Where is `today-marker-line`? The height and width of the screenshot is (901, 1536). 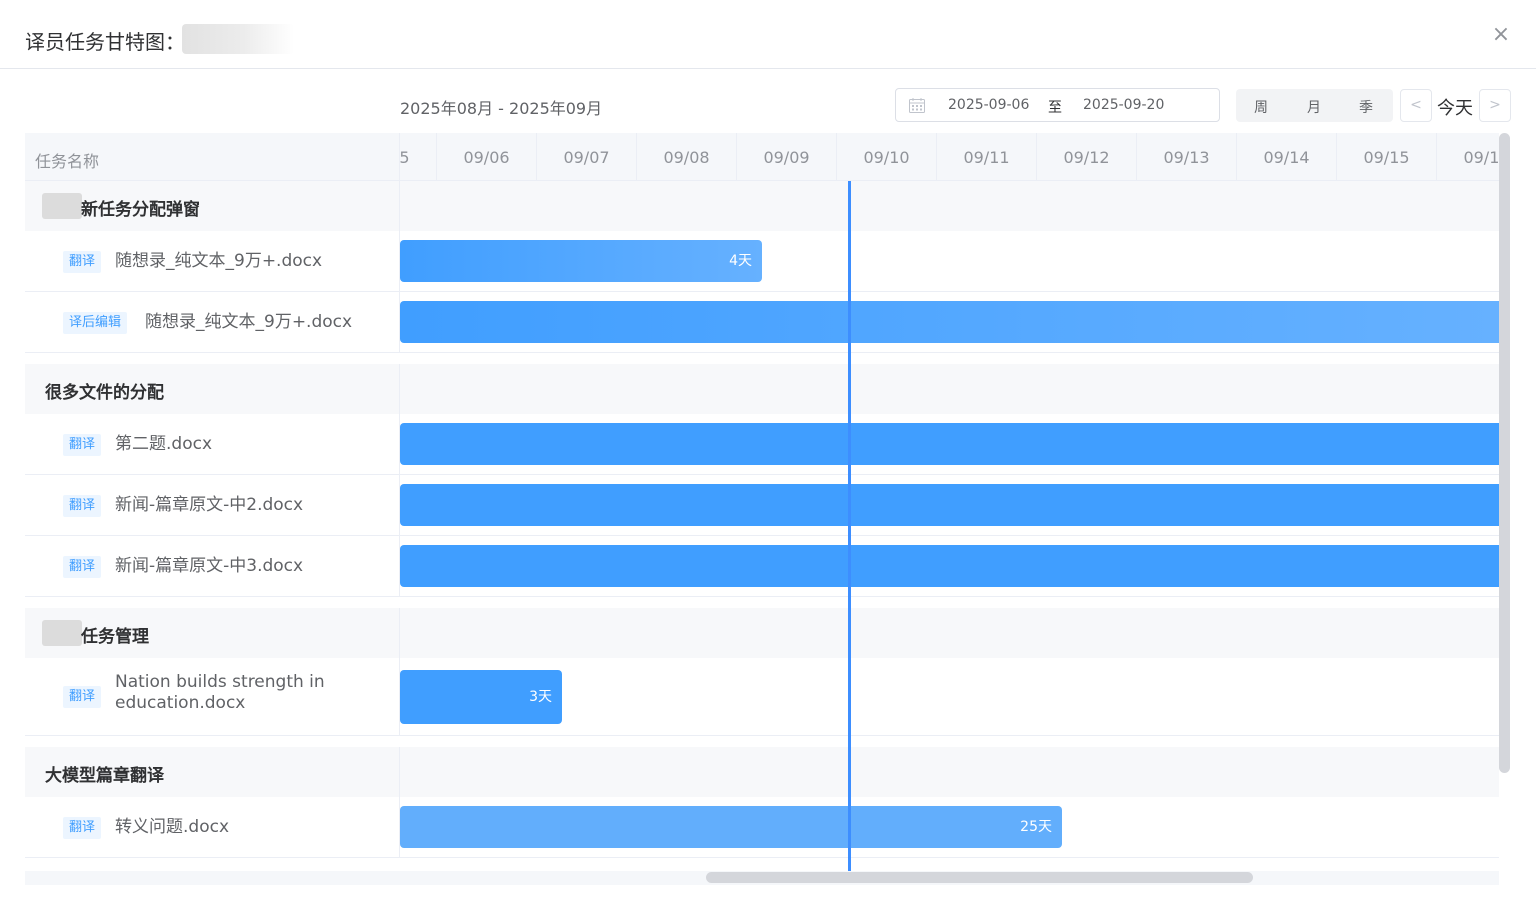 today-marker-line is located at coordinates (849, 526).